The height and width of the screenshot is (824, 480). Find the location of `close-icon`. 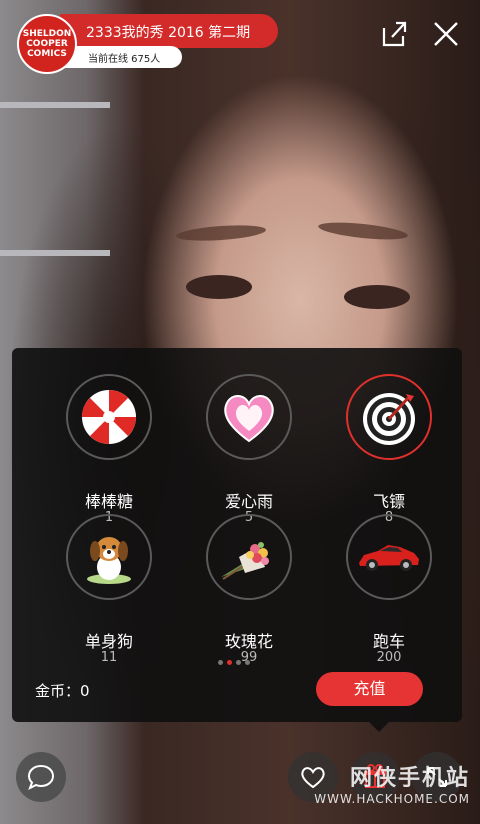

close-icon is located at coordinates (446, 34).